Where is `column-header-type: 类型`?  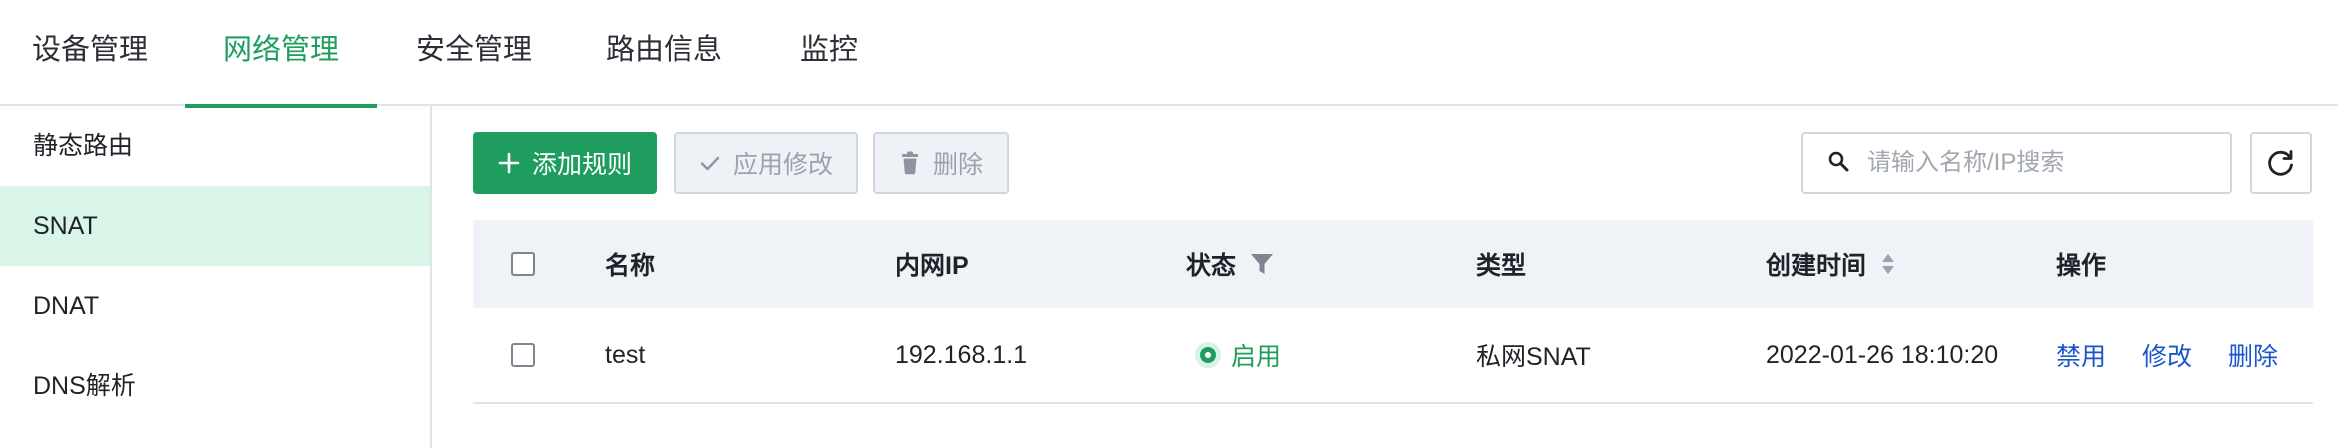 column-header-type: 类型 is located at coordinates (1501, 266).